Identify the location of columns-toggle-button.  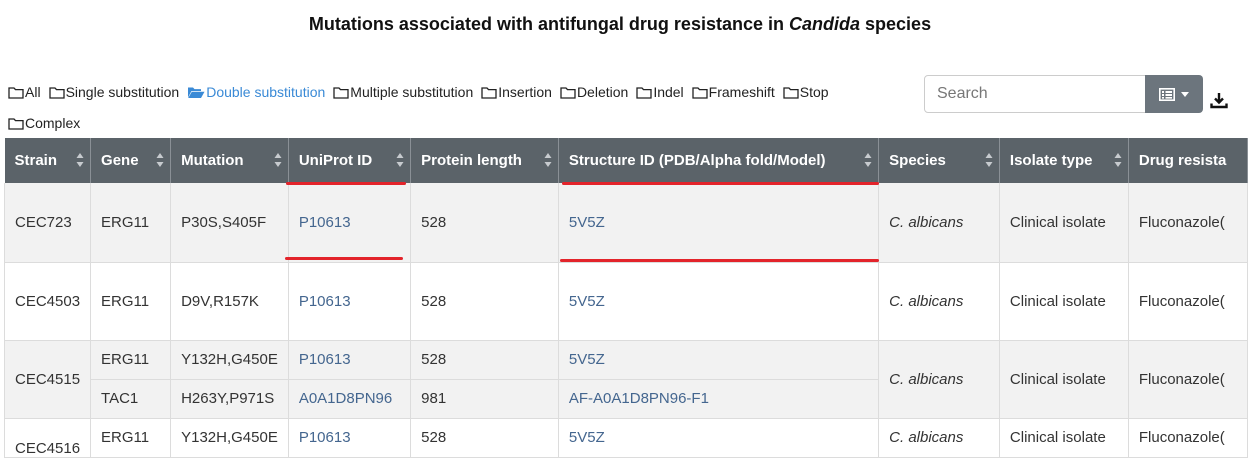
(1174, 94).